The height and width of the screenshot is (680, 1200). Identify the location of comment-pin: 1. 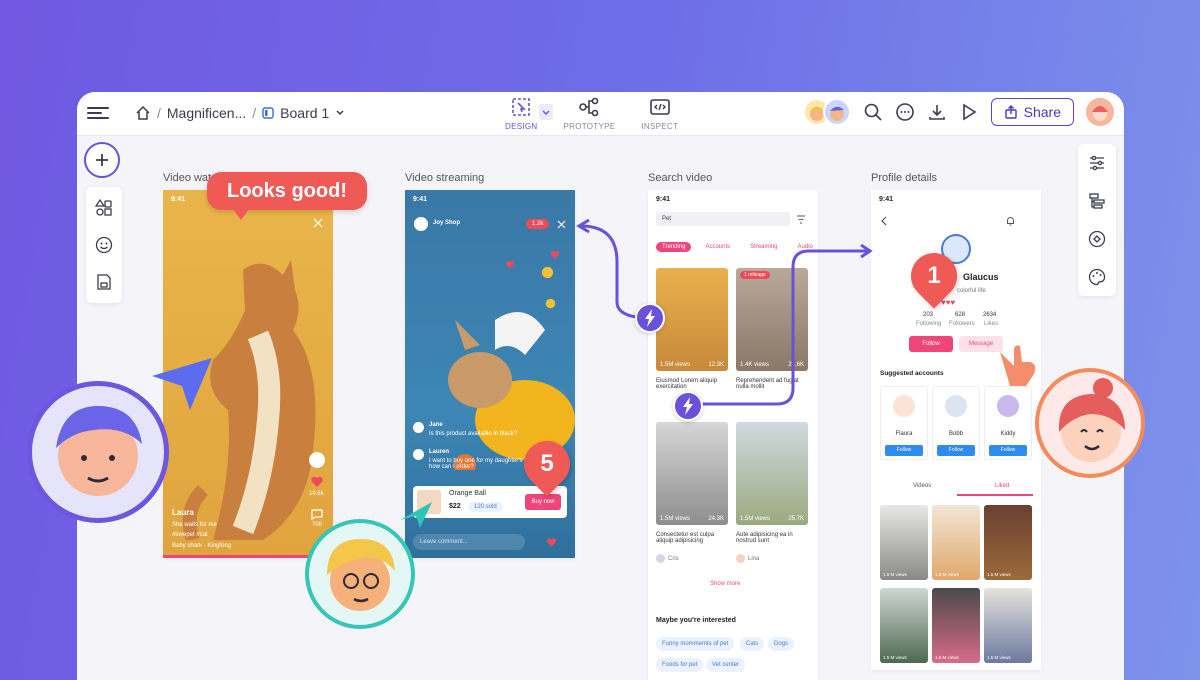
(934, 276).